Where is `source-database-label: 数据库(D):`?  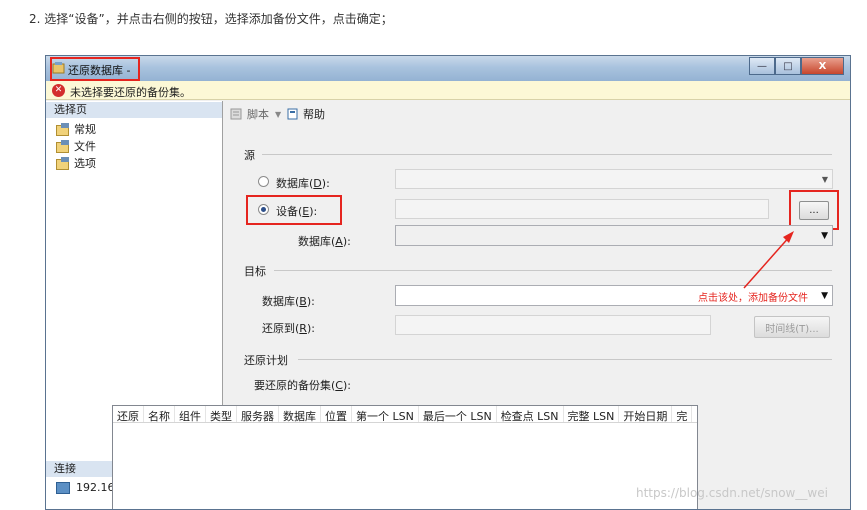 source-database-label: 数据库(D): is located at coordinates (303, 183).